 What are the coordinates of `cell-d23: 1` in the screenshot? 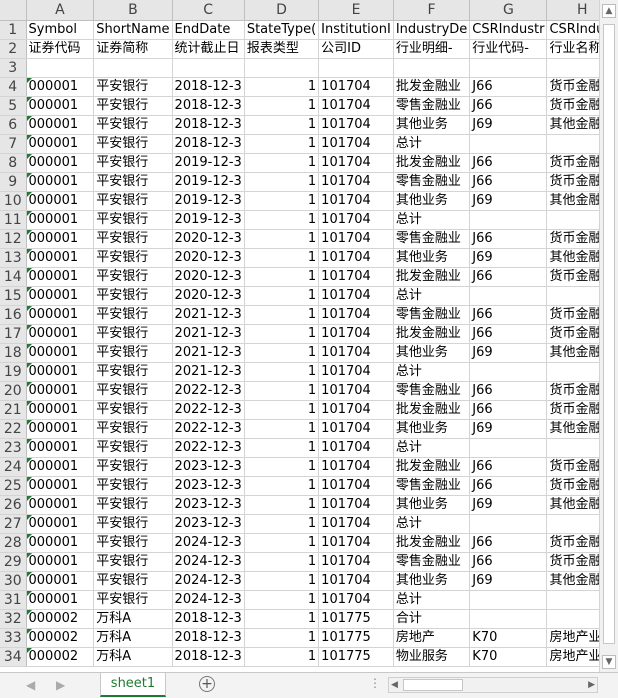 It's located at (282, 448).